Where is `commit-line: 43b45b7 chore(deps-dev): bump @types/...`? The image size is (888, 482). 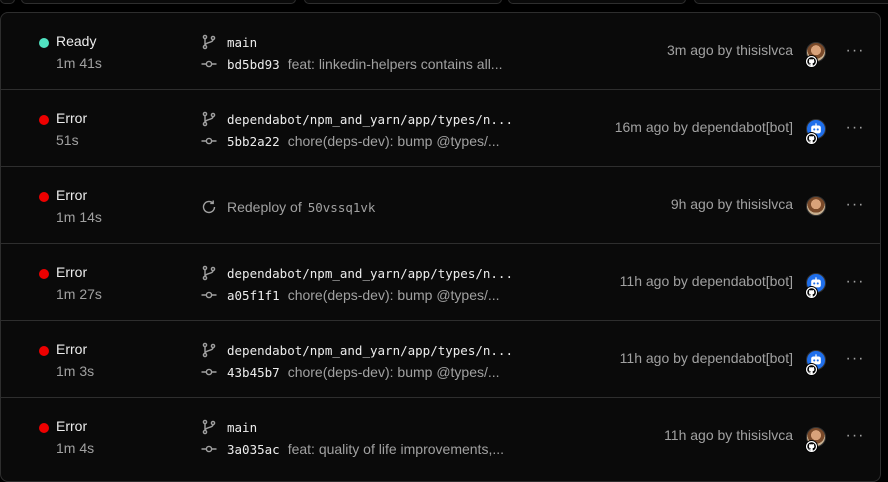 commit-line: 43b45b7 chore(deps-dev): bump @types/... is located at coordinates (350, 372).